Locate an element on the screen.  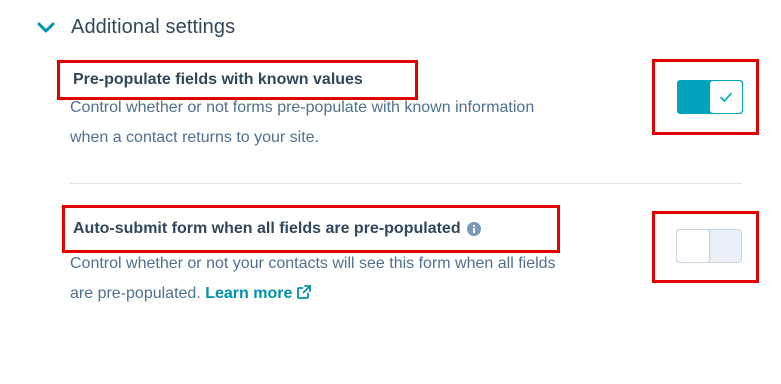
check-icon is located at coordinates (726, 97).